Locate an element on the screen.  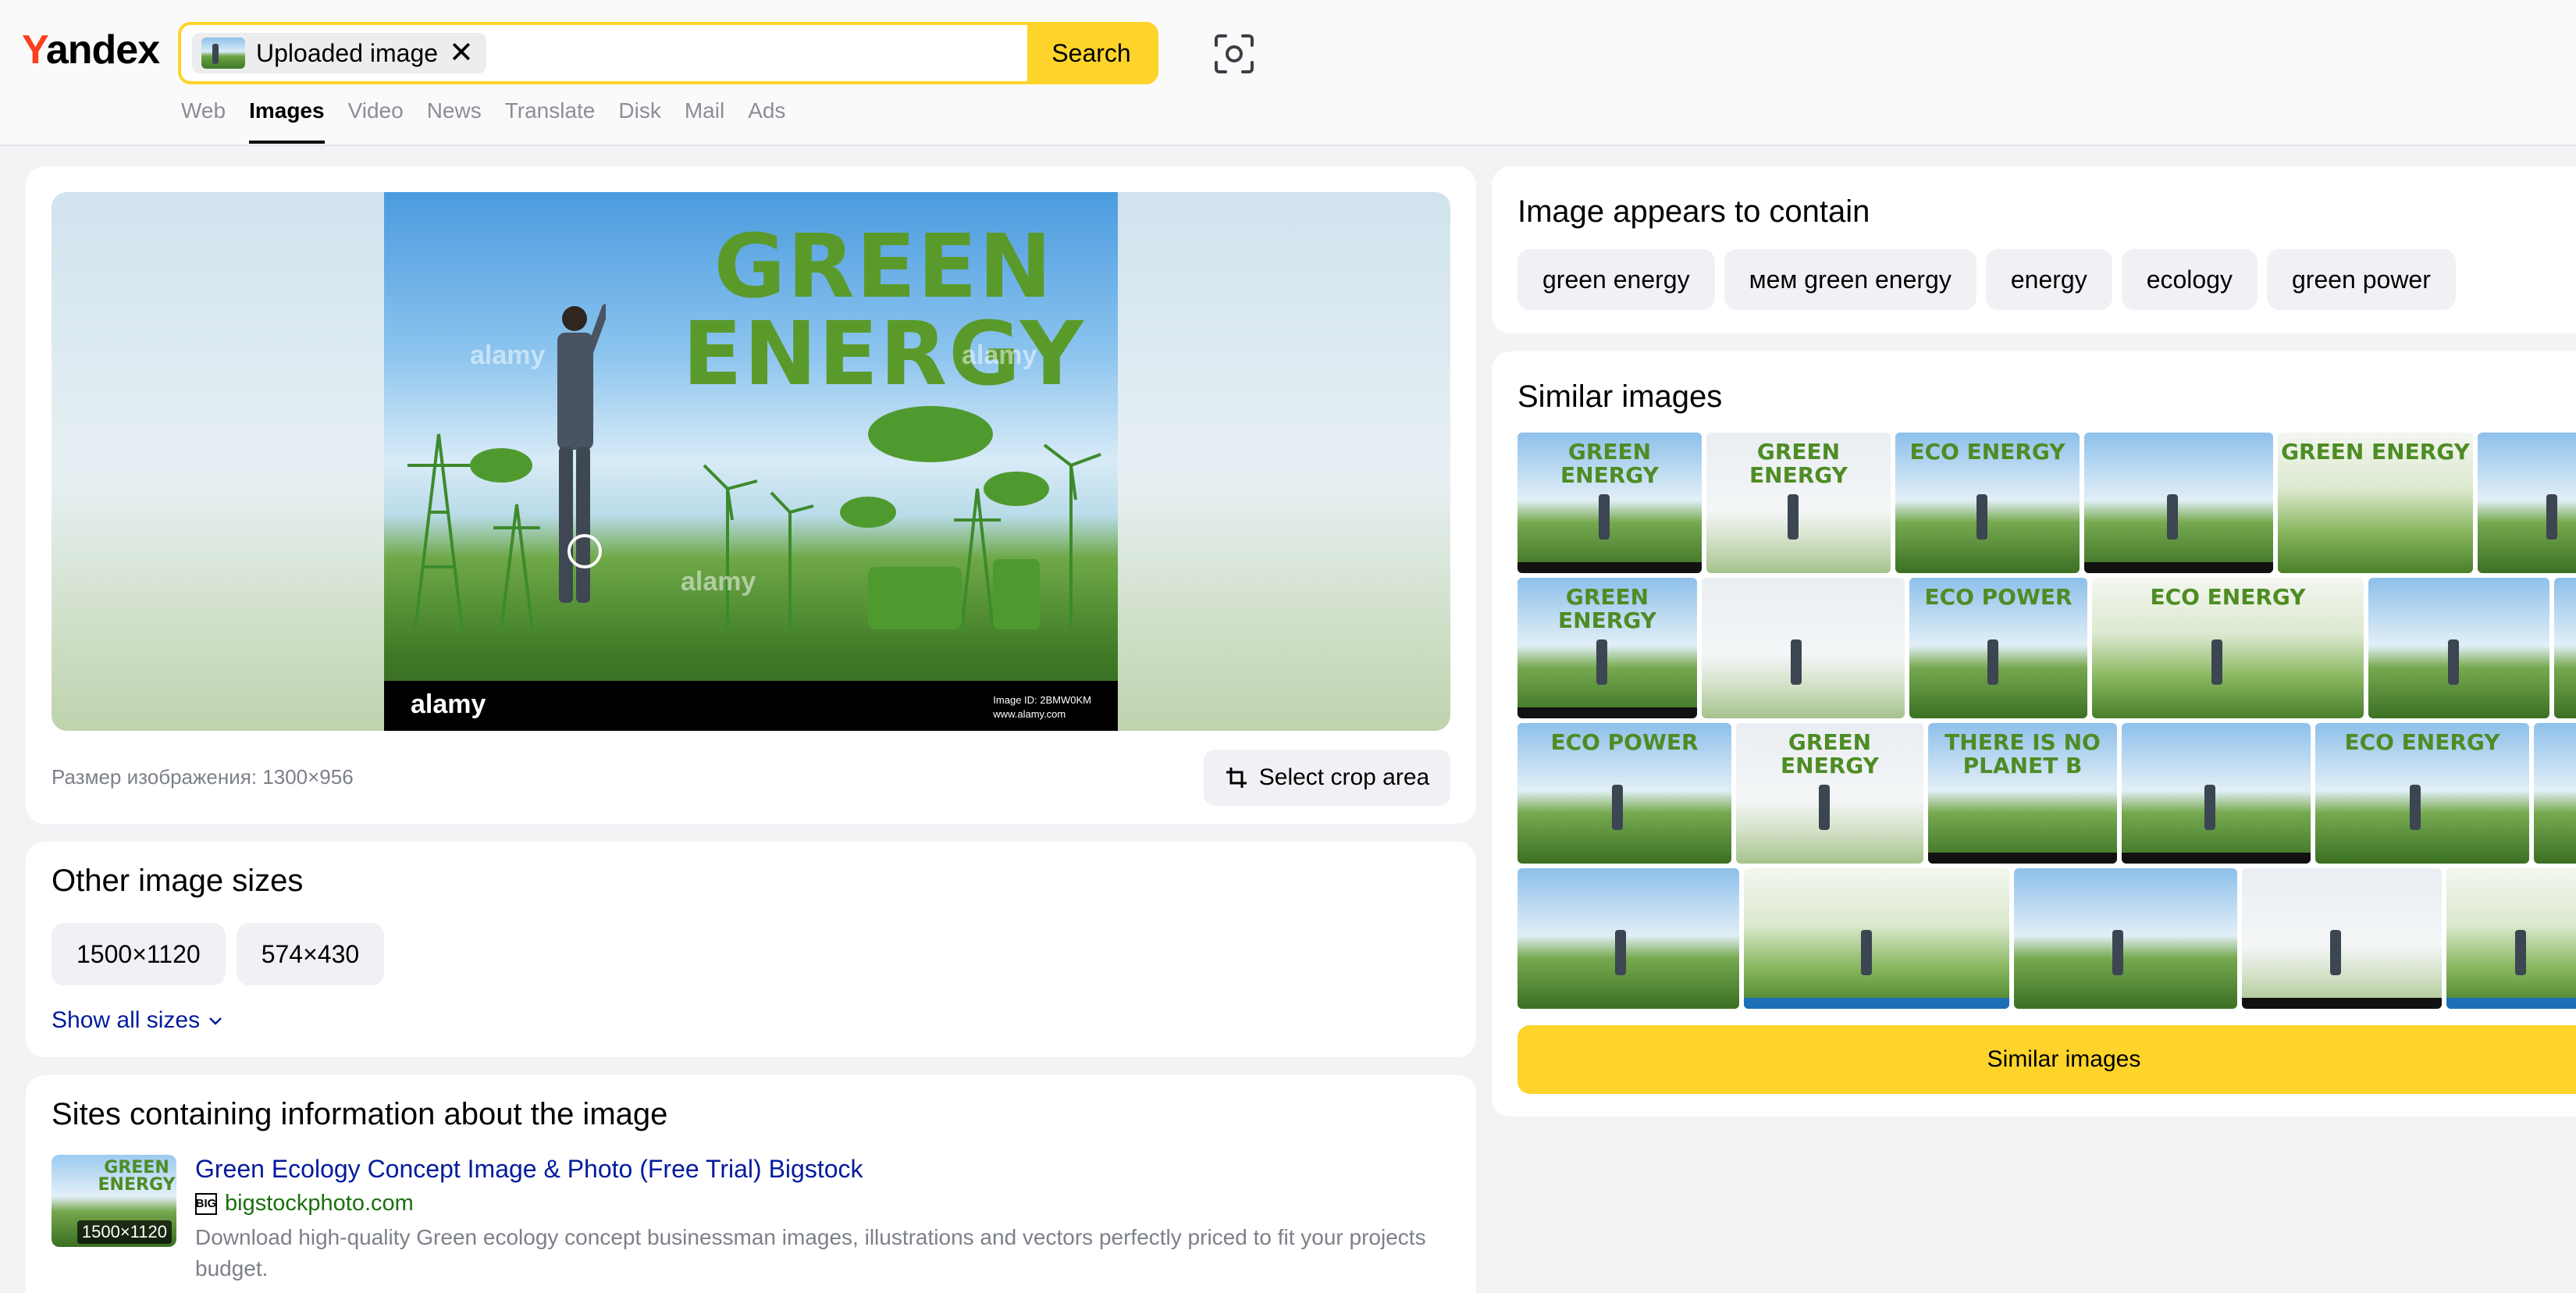
similar-row: GREEN ENERGY ECO POWER ECO ENERGY is located at coordinates (2046, 648).